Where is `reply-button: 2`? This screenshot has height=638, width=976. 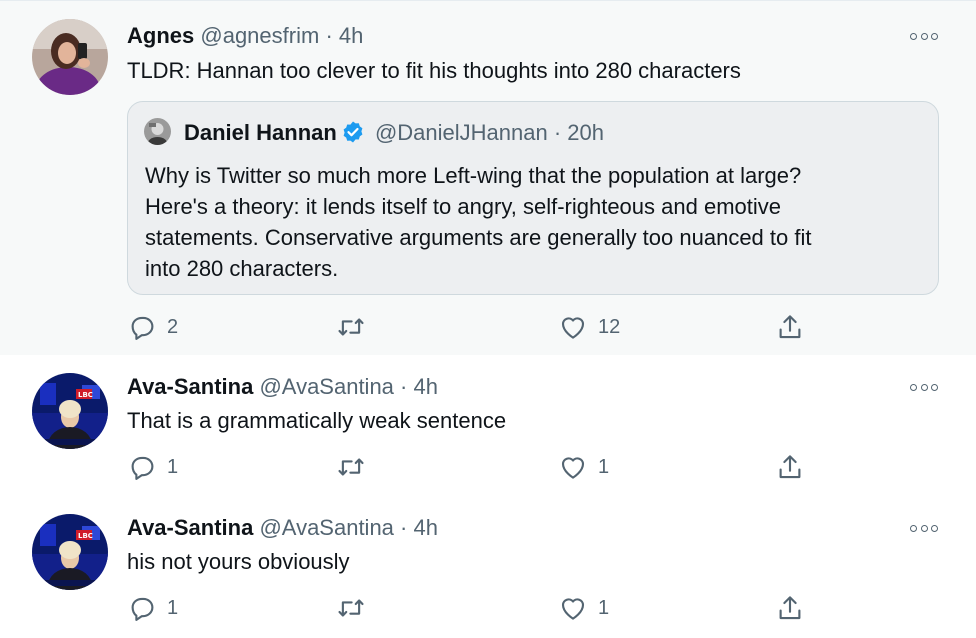 reply-button: 2 is located at coordinates (152, 327).